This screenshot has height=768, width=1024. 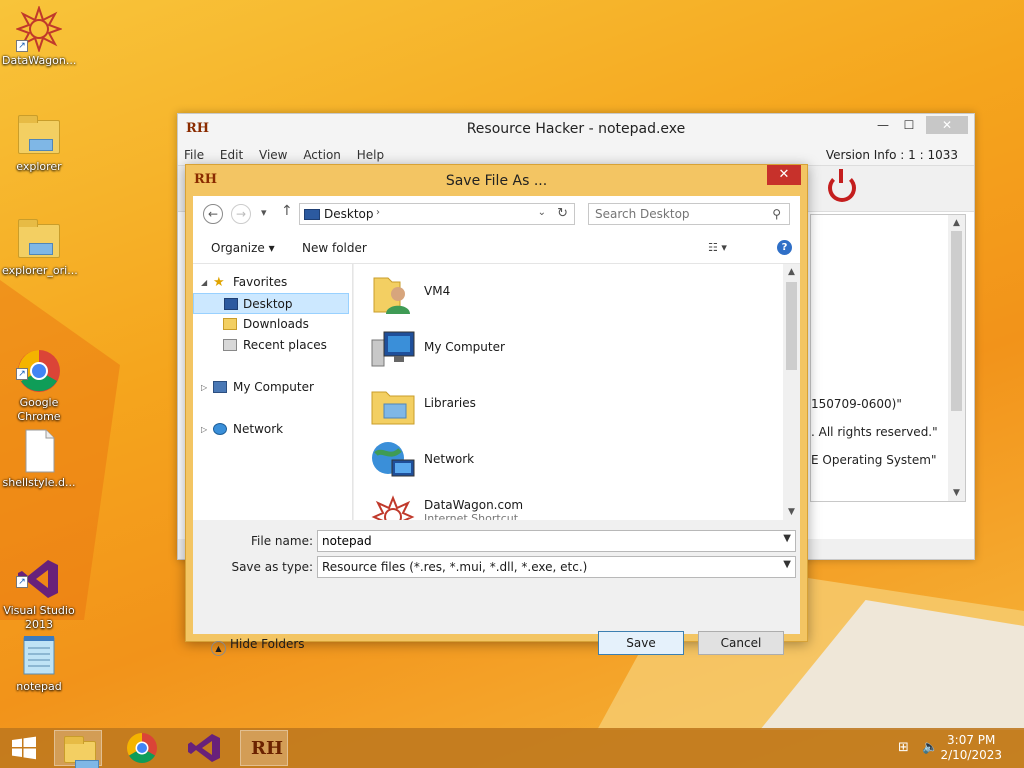 I want to click on view-options-icon: ☷ ▾, so click(x=717, y=247).